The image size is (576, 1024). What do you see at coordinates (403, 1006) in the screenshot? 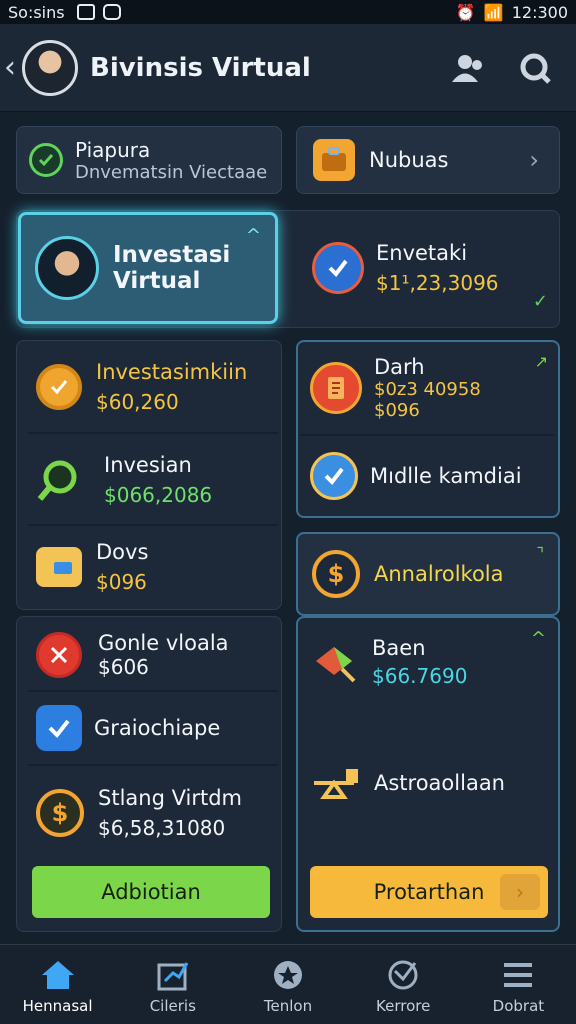
I see `nav-label: Kerrore` at bounding box center [403, 1006].